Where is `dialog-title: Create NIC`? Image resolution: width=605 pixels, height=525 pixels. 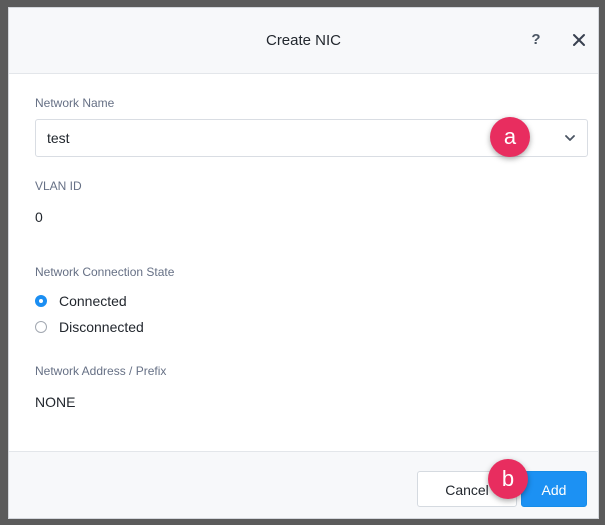 dialog-title: Create NIC is located at coordinates (303, 40).